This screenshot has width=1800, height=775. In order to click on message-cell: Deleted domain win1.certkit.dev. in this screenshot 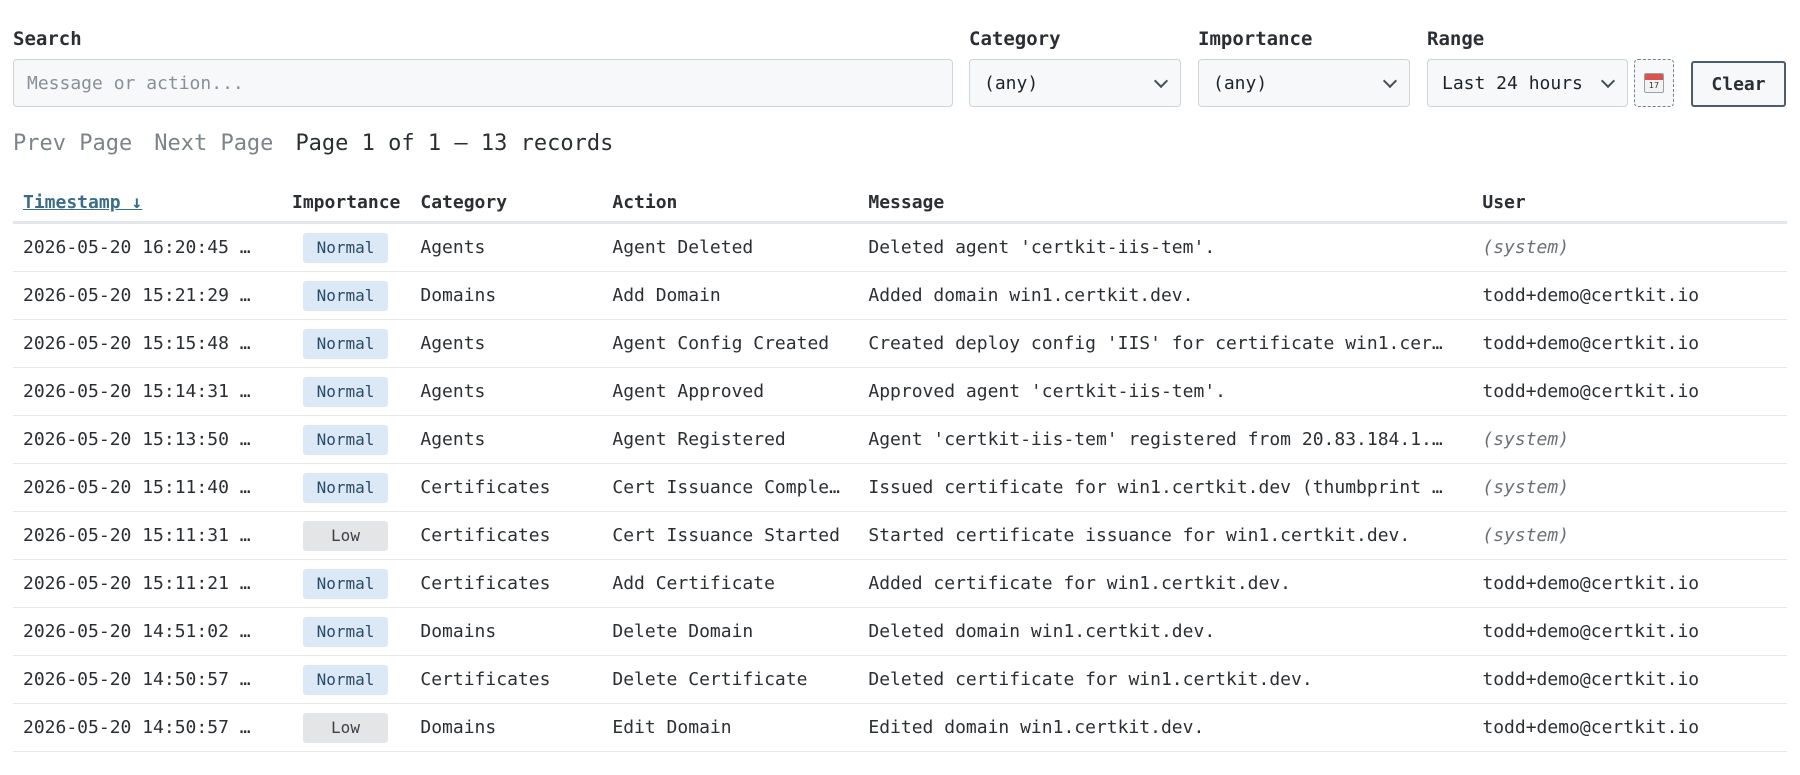, I will do `click(1165, 631)`.